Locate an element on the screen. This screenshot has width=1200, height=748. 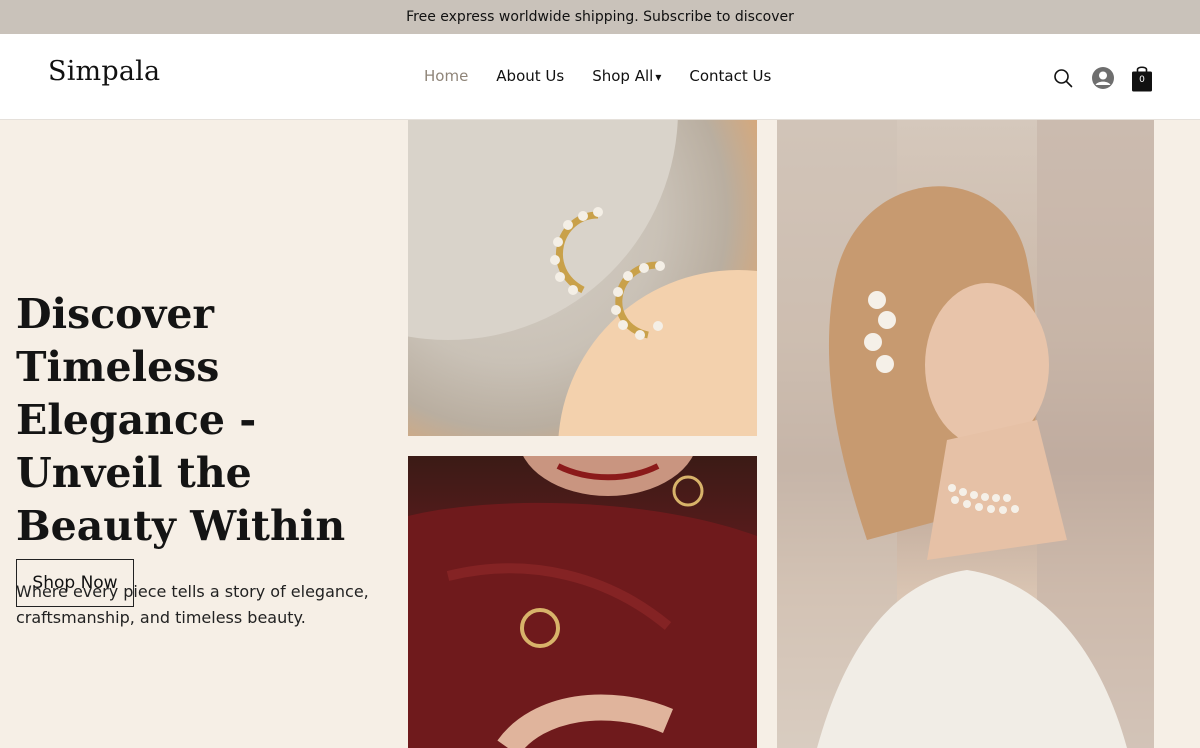
shopping-bag-icon: 0 is located at coordinates (1142, 78).